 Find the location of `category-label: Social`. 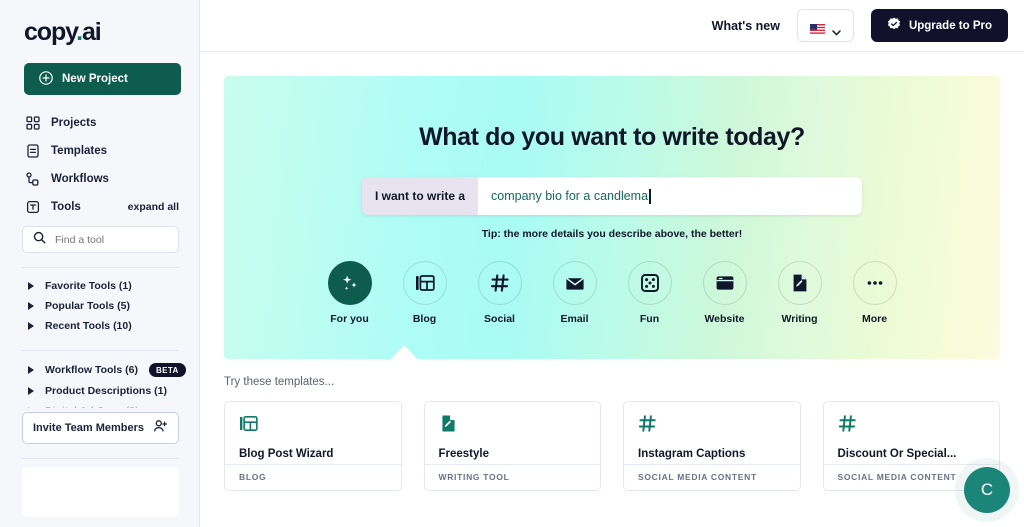

category-label: Social is located at coordinates (499, 319).